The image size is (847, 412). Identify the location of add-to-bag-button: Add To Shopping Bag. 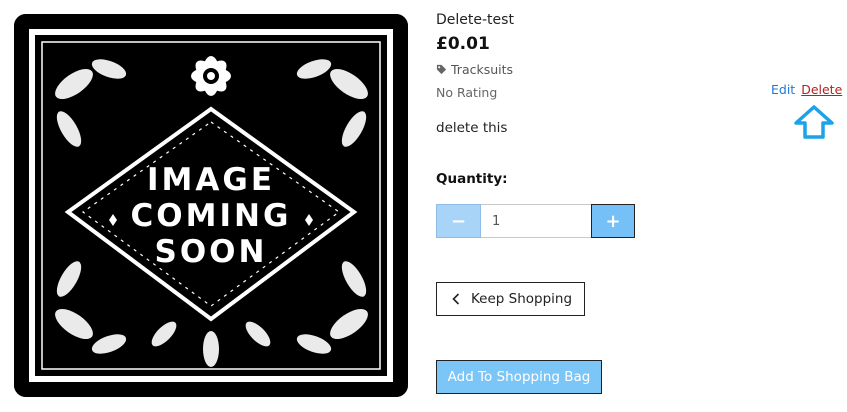
(519, 377).